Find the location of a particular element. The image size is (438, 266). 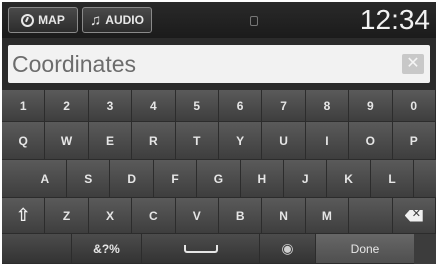

key-i: I is located at coordinates (327, 141).